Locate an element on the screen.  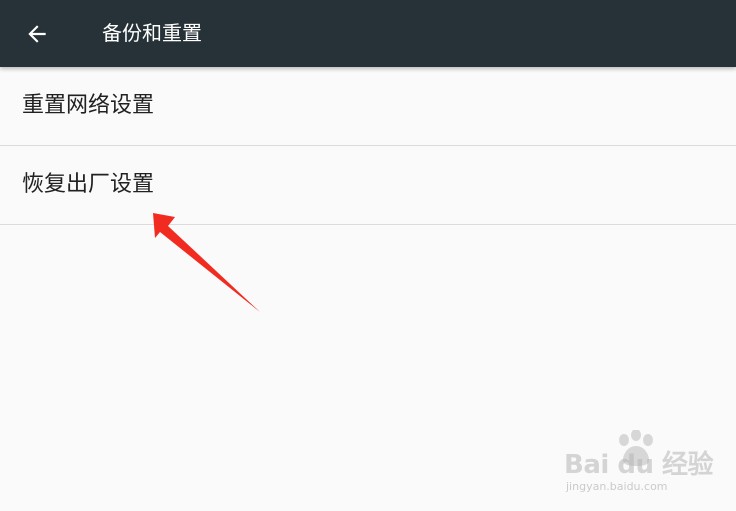
baidu-jingyan-watermark: Bai du 经验 jingyan.baidu.com is located at coordinates (637, 465).